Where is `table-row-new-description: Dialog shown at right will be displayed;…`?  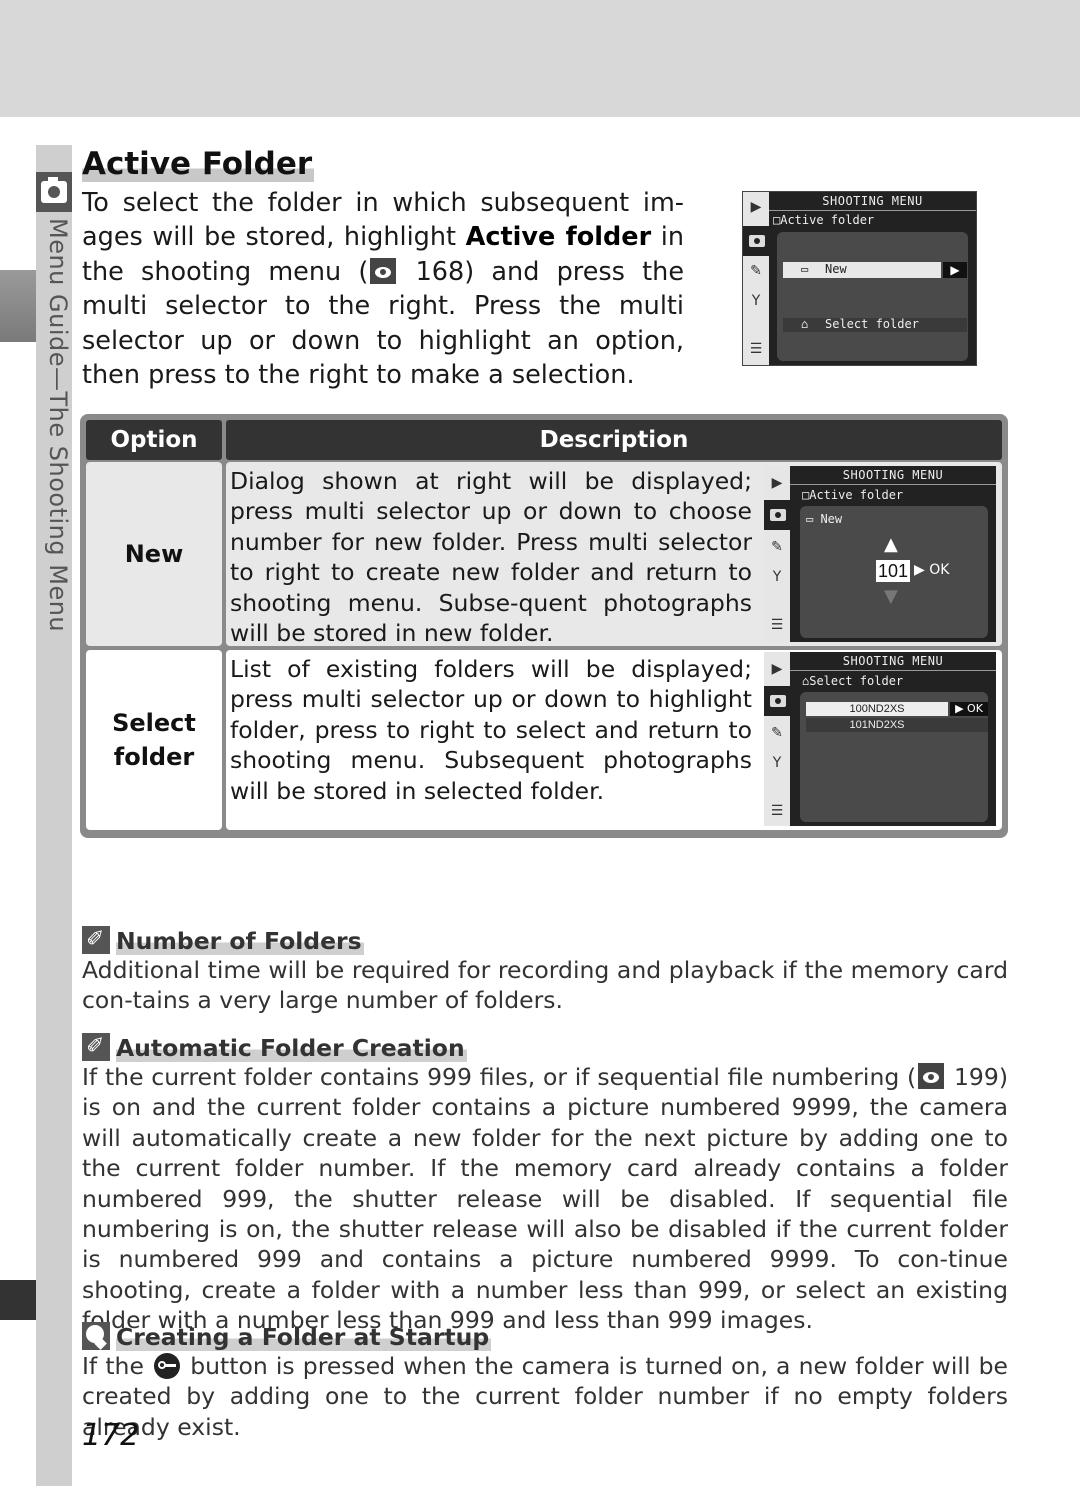 table-row-new-description: Dialog shown at right will be displayed;… is located at coordinates (491, 557).